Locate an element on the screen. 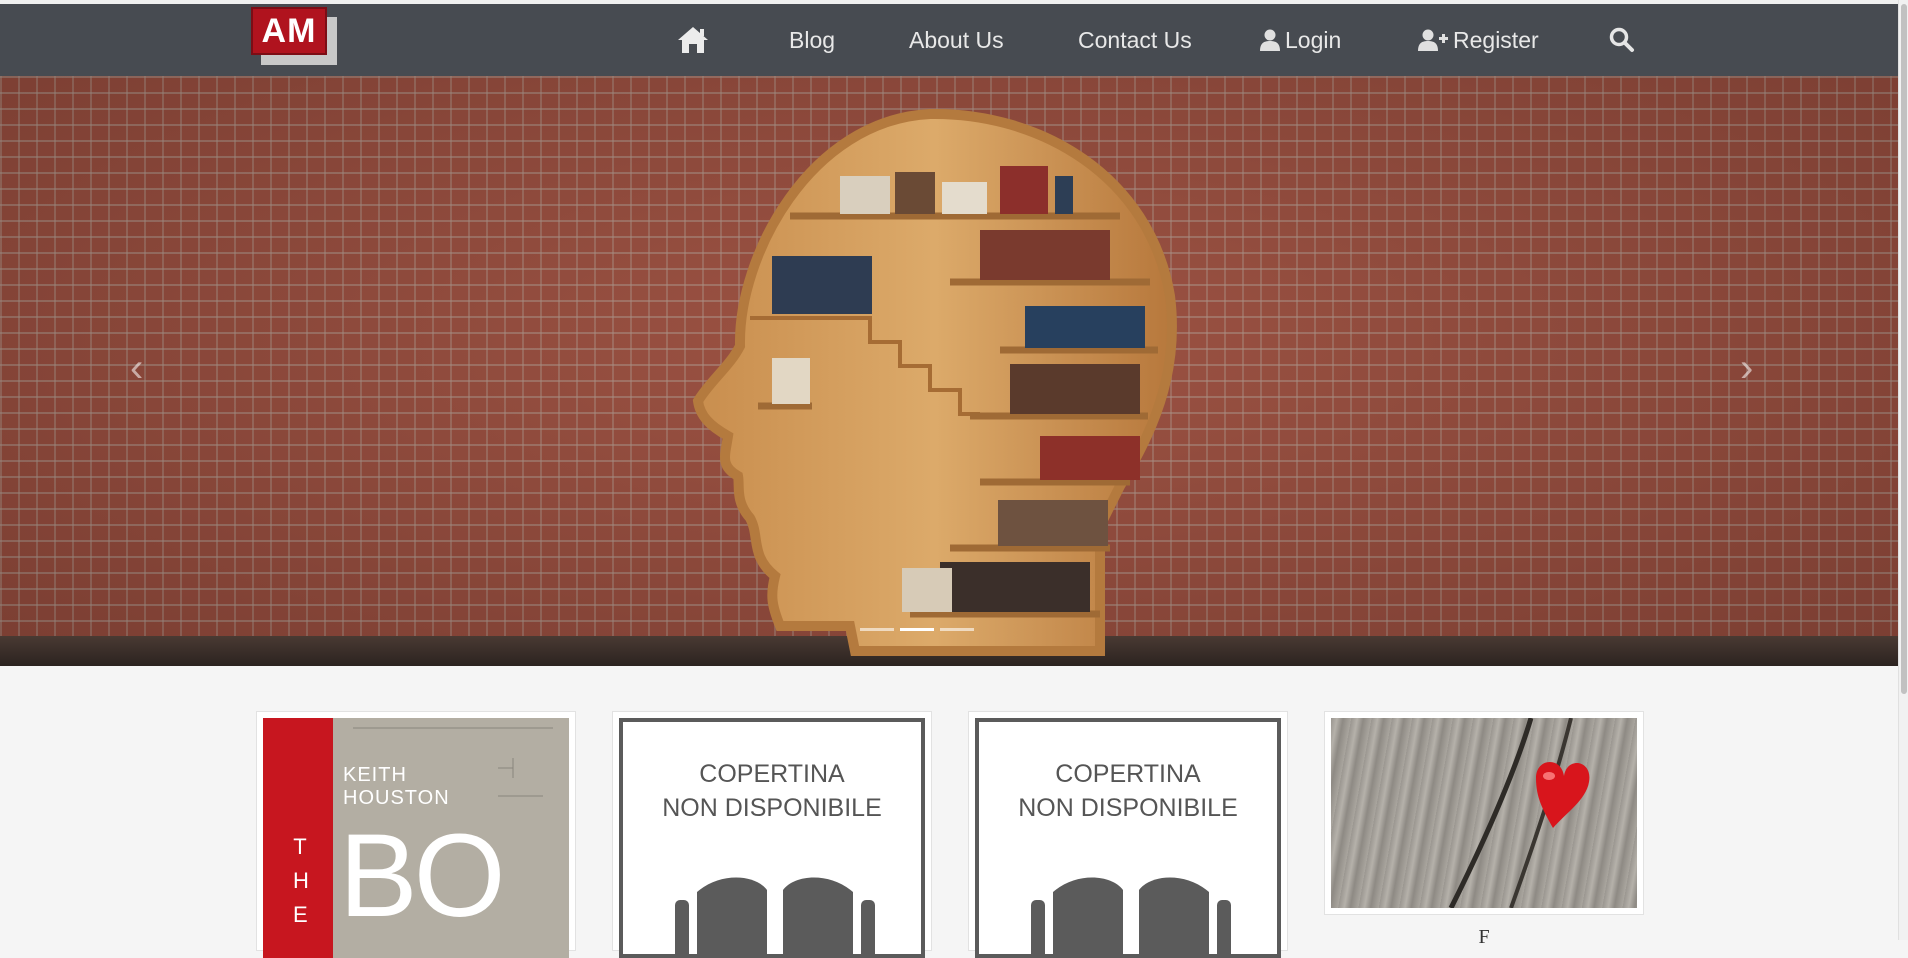 This screenshot has height=958, width=1908. nav-blog: Blog is located at coordinates (812, 40).